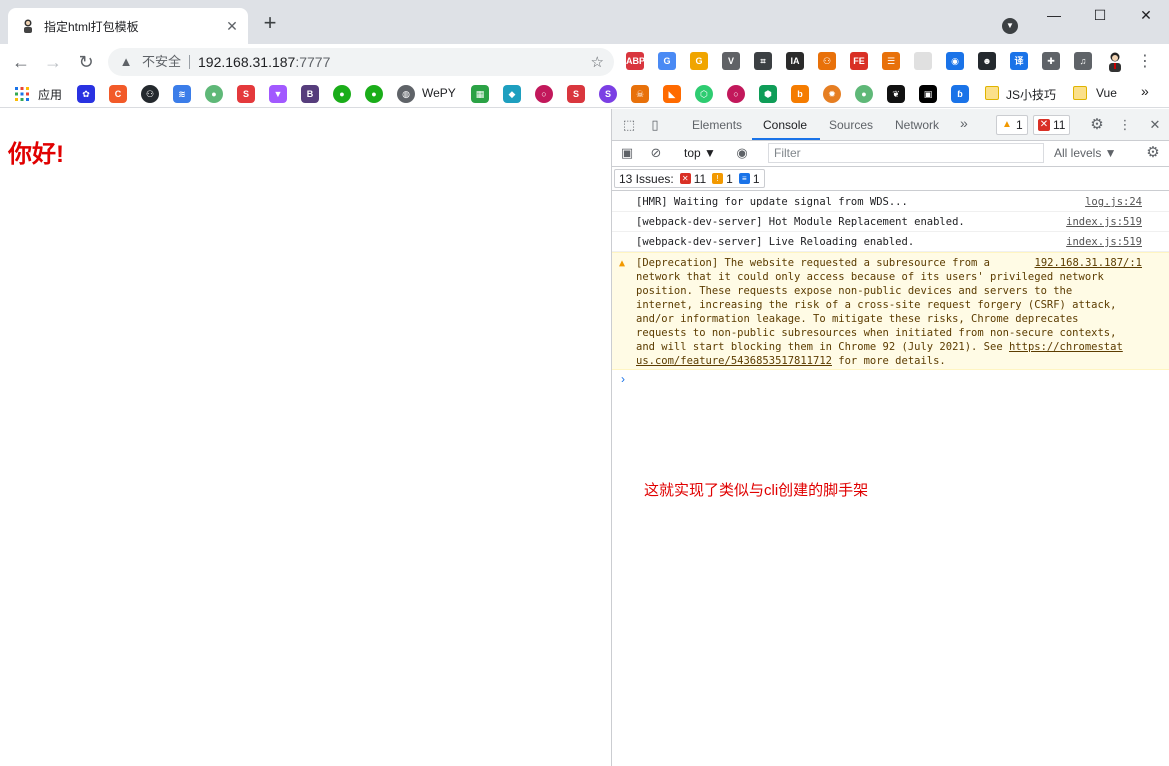  I want to click on address-bar: ▲ 不安全 192.168.31.187:7777 ☆, so click(361, 62).